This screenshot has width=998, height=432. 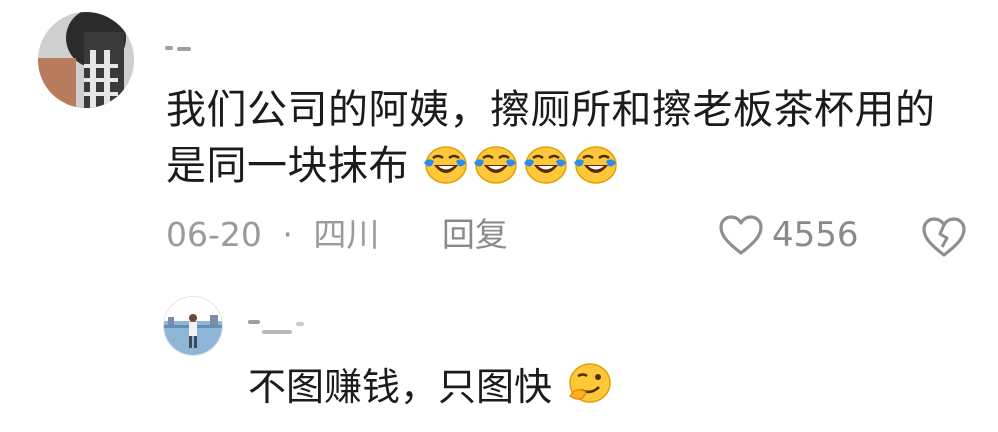 I want to click on broken-heart-icon, so click(x=944, y=236).